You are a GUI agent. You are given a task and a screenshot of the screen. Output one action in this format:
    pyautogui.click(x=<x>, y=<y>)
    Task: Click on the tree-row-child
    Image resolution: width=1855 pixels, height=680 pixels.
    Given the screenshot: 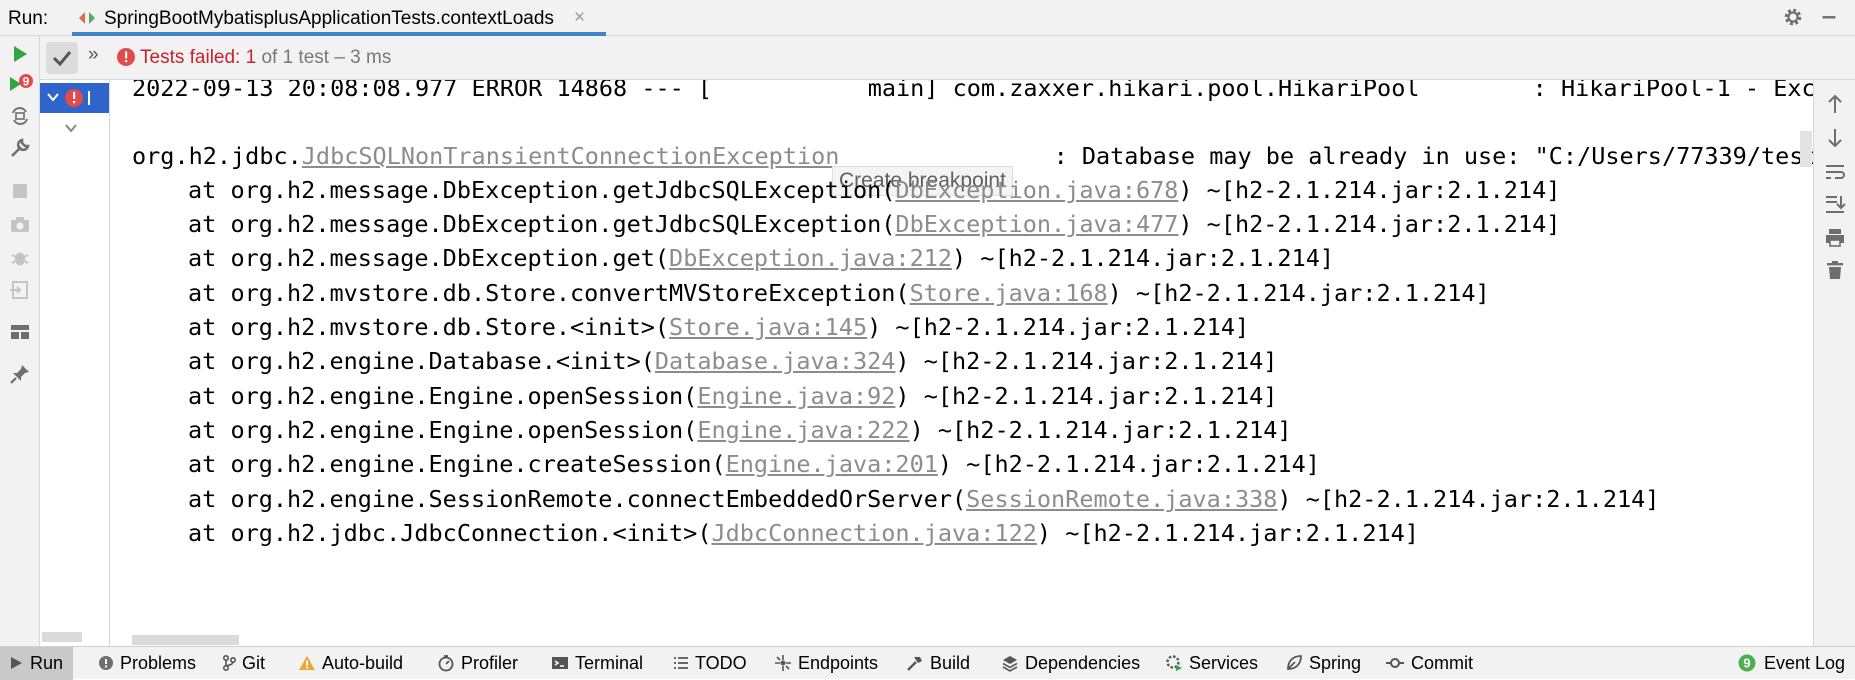 What is the action you would take?
    pyautogui.click(x=74, y=129)
    